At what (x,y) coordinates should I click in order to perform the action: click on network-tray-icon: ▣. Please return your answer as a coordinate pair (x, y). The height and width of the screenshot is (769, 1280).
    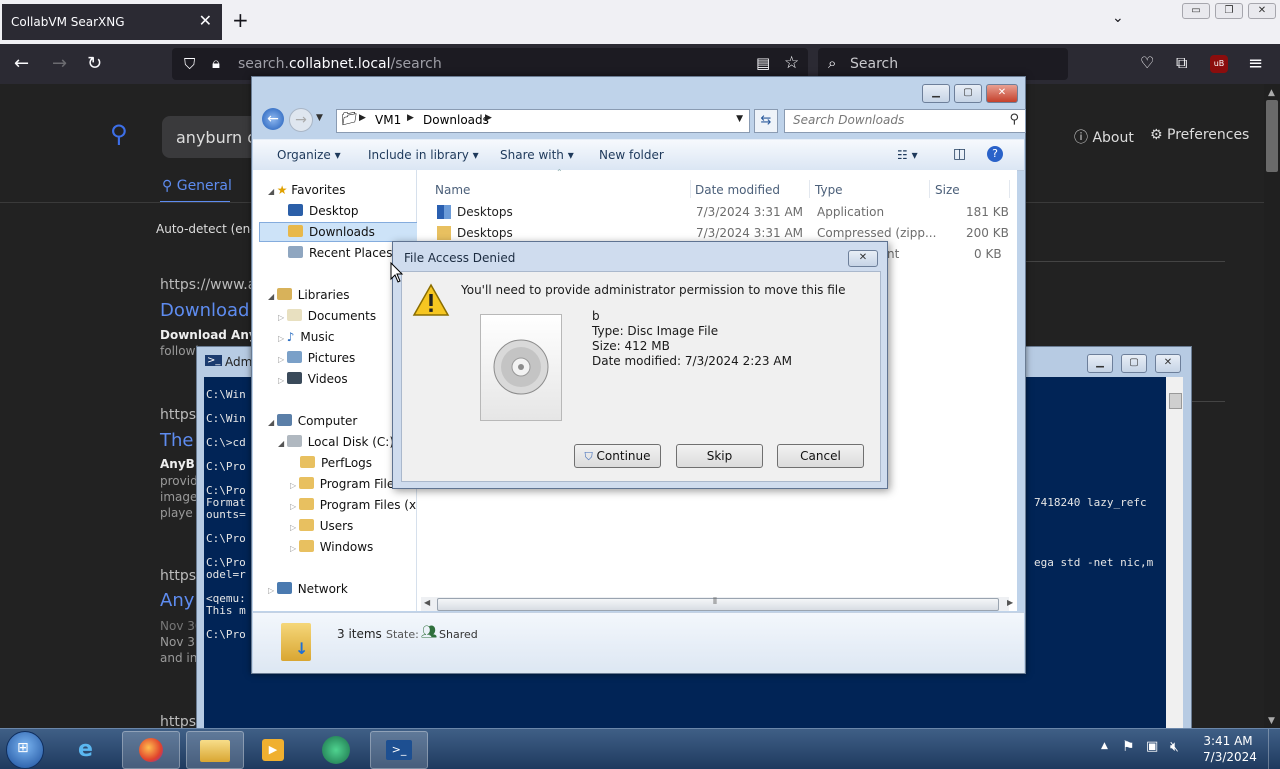
    Looking at the image, I should click on (1152, 746).